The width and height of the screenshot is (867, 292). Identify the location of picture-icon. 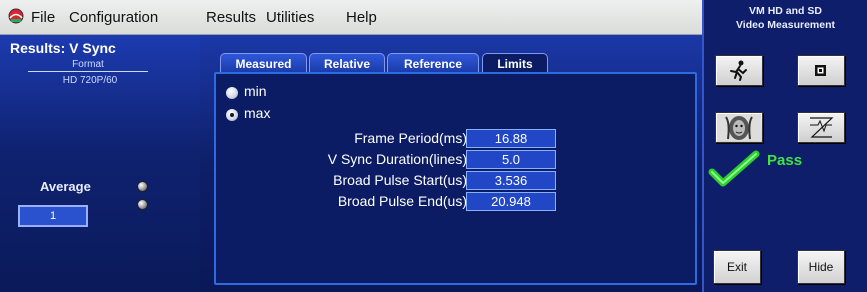
(739, 127).